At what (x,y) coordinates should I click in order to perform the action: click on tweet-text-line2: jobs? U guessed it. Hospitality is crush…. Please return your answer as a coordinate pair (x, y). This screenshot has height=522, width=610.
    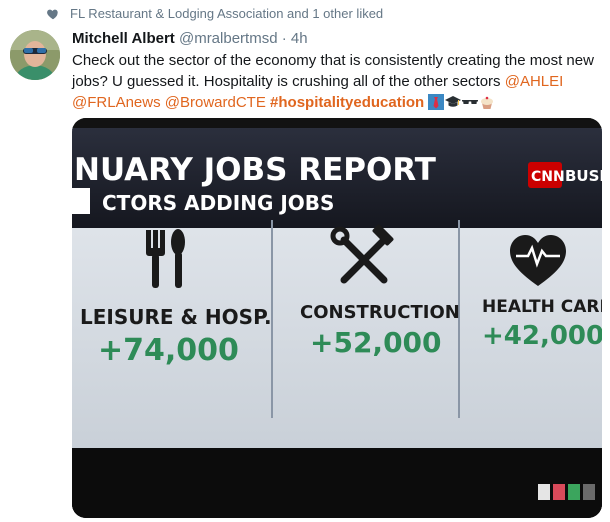
    Looking at the image, I should click on (337, 81).